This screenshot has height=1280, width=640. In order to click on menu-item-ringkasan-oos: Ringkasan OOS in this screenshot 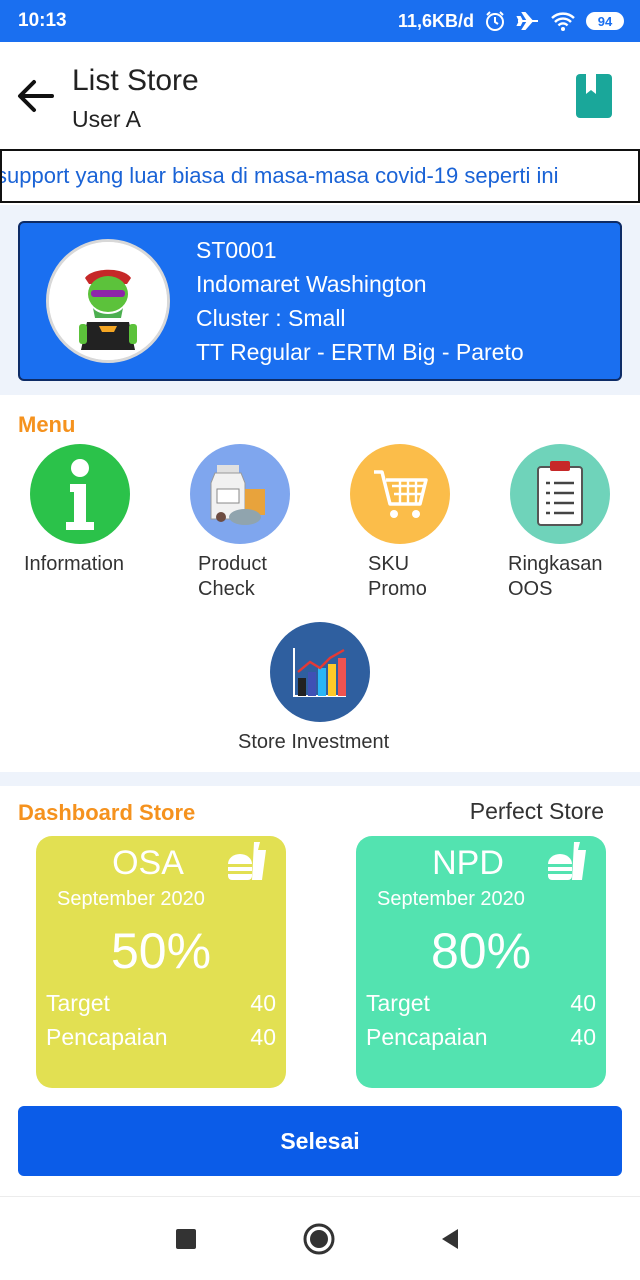, I will do `click(574, 523)`.